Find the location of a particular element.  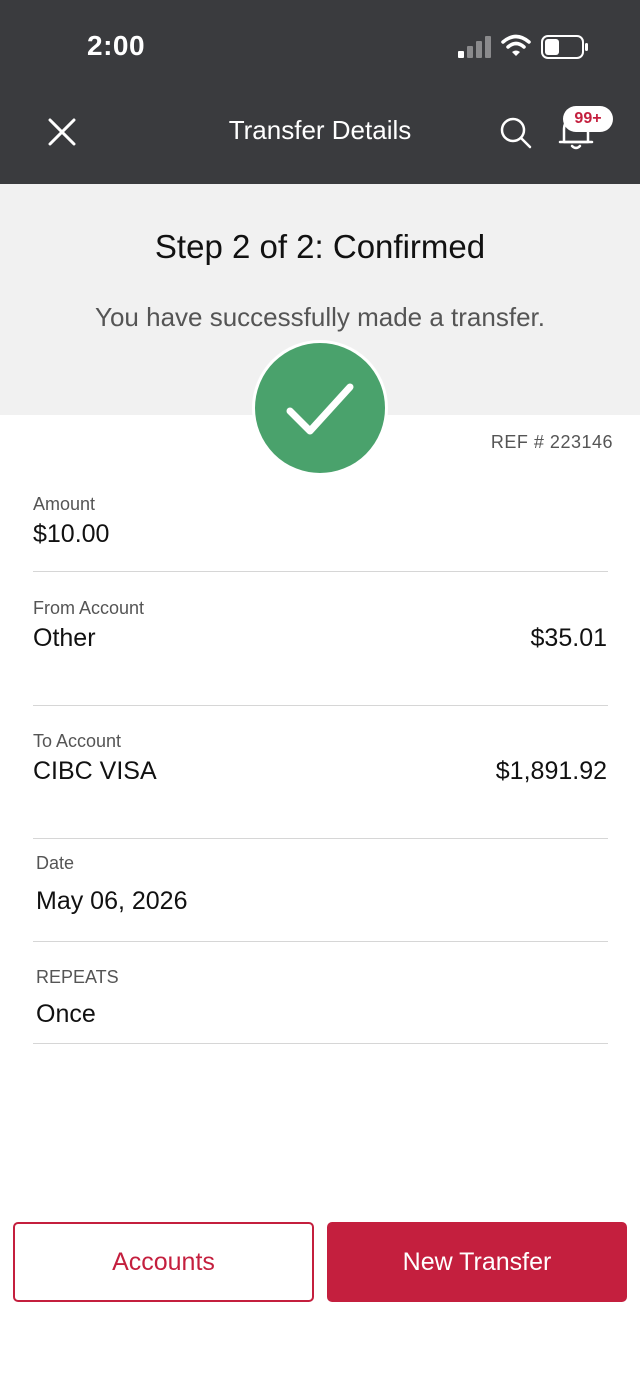

step-title: Step 2 of 2: Confirmed is located at coordinates (320, 246).